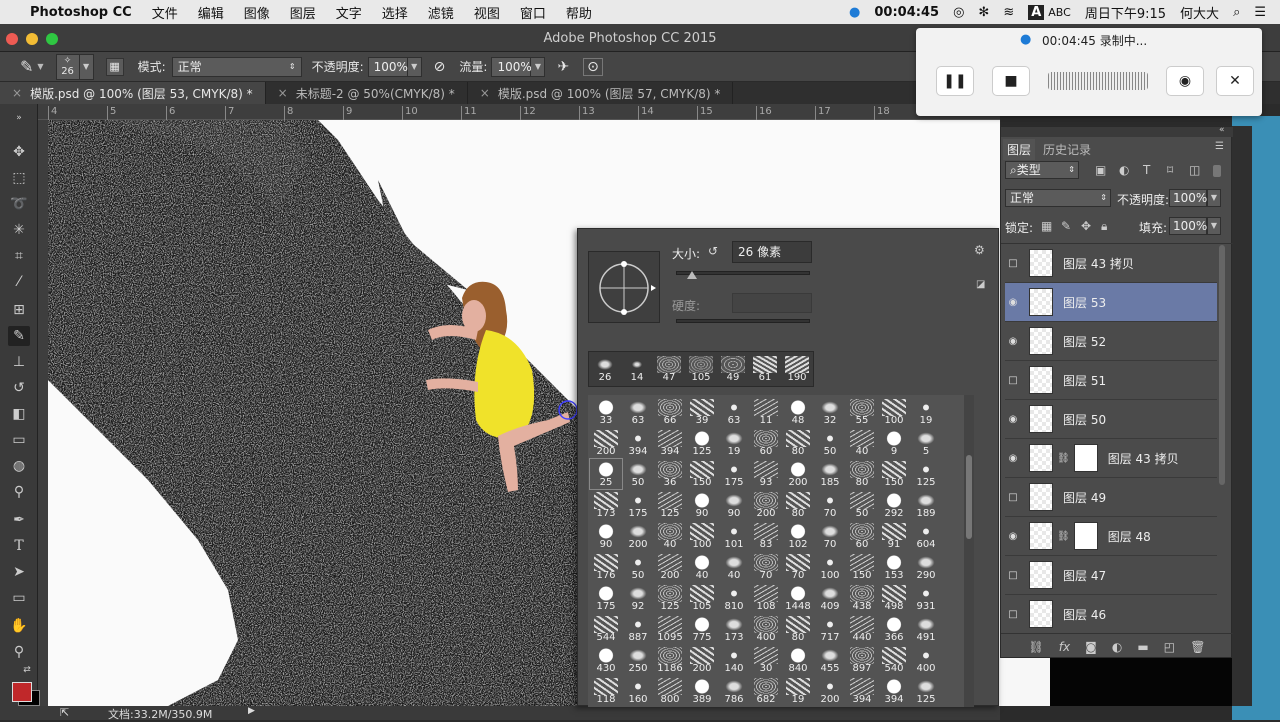  Describe the element at coordinates (1111, 302) in the screenshot. I see `layer-row: ◉ 图层 53` at that location.